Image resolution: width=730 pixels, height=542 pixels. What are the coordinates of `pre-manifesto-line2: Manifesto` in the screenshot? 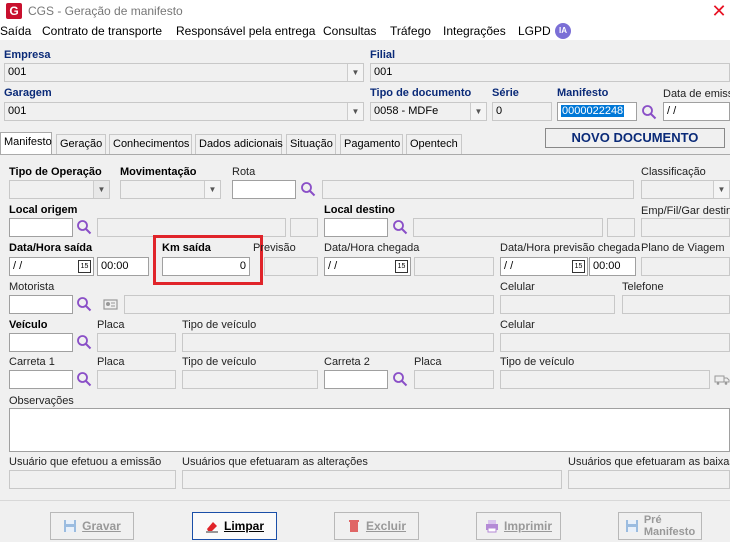 It's located at (669, 532).